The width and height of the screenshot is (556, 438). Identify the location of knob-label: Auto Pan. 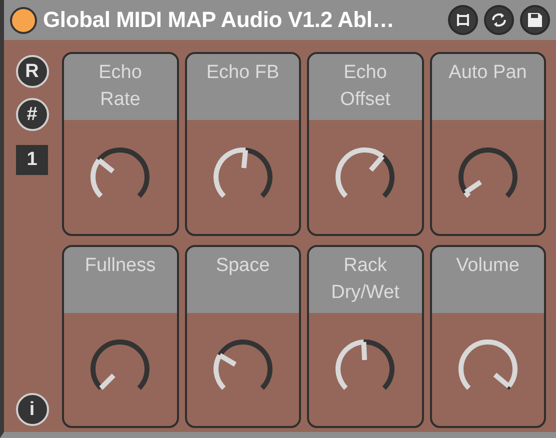
(488, 73).